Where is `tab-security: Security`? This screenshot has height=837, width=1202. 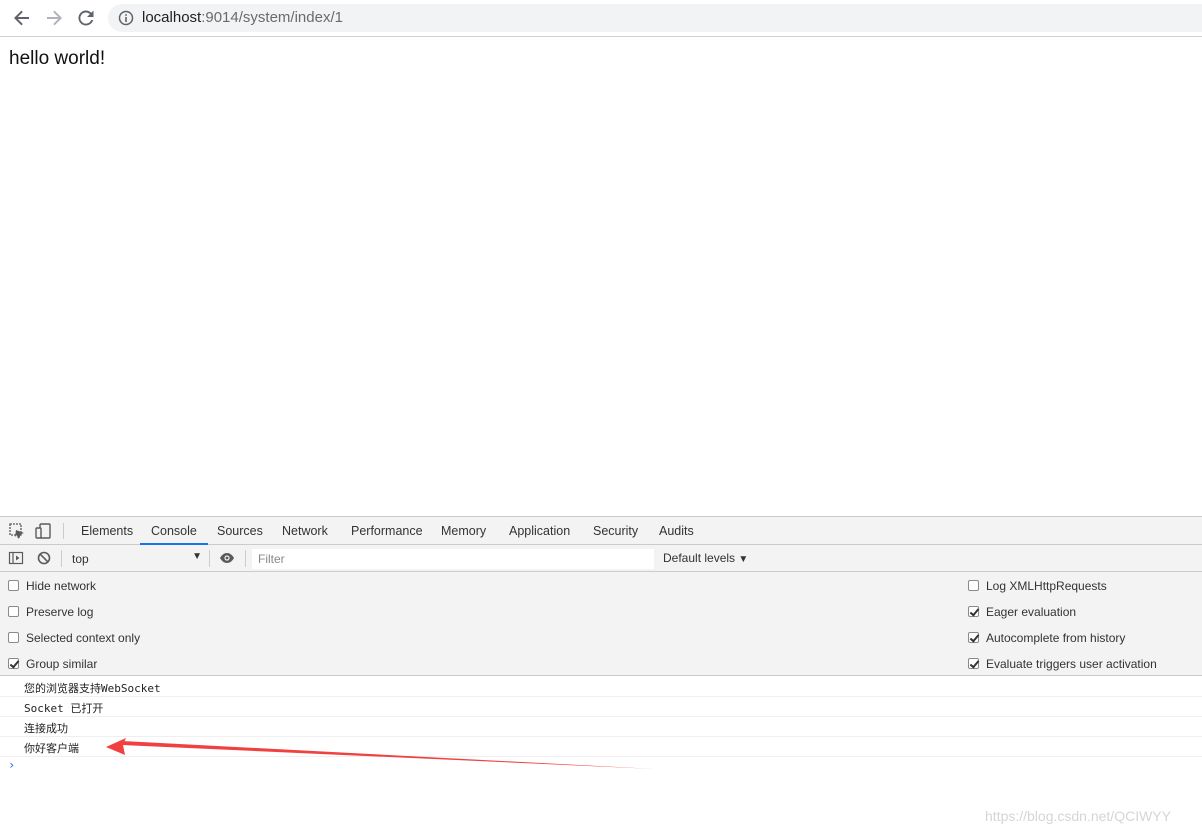
tab-security: Security is located at coordinates (615, 531).